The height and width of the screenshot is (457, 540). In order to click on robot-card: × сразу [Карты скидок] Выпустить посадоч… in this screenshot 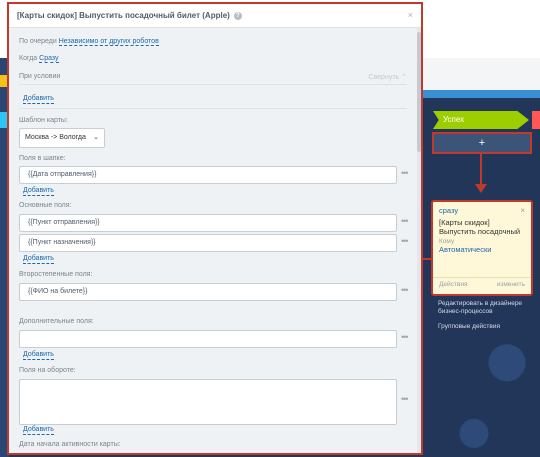, I will do `click(482, 248)`.